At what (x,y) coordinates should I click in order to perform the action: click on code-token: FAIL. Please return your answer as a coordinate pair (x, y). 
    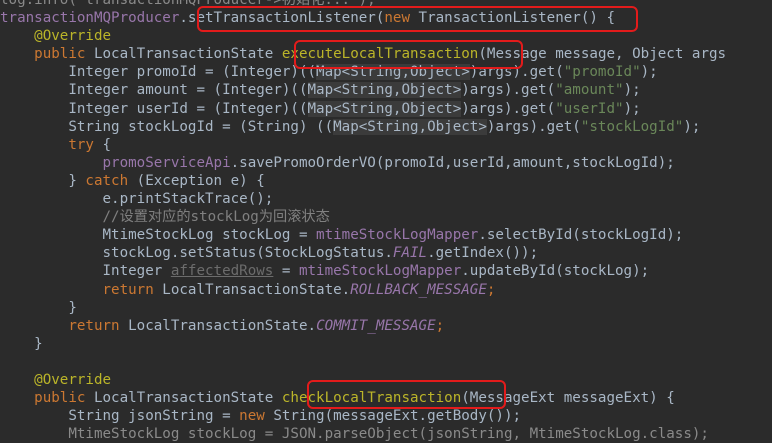
    Looking at the image, I should click on (410, 253).